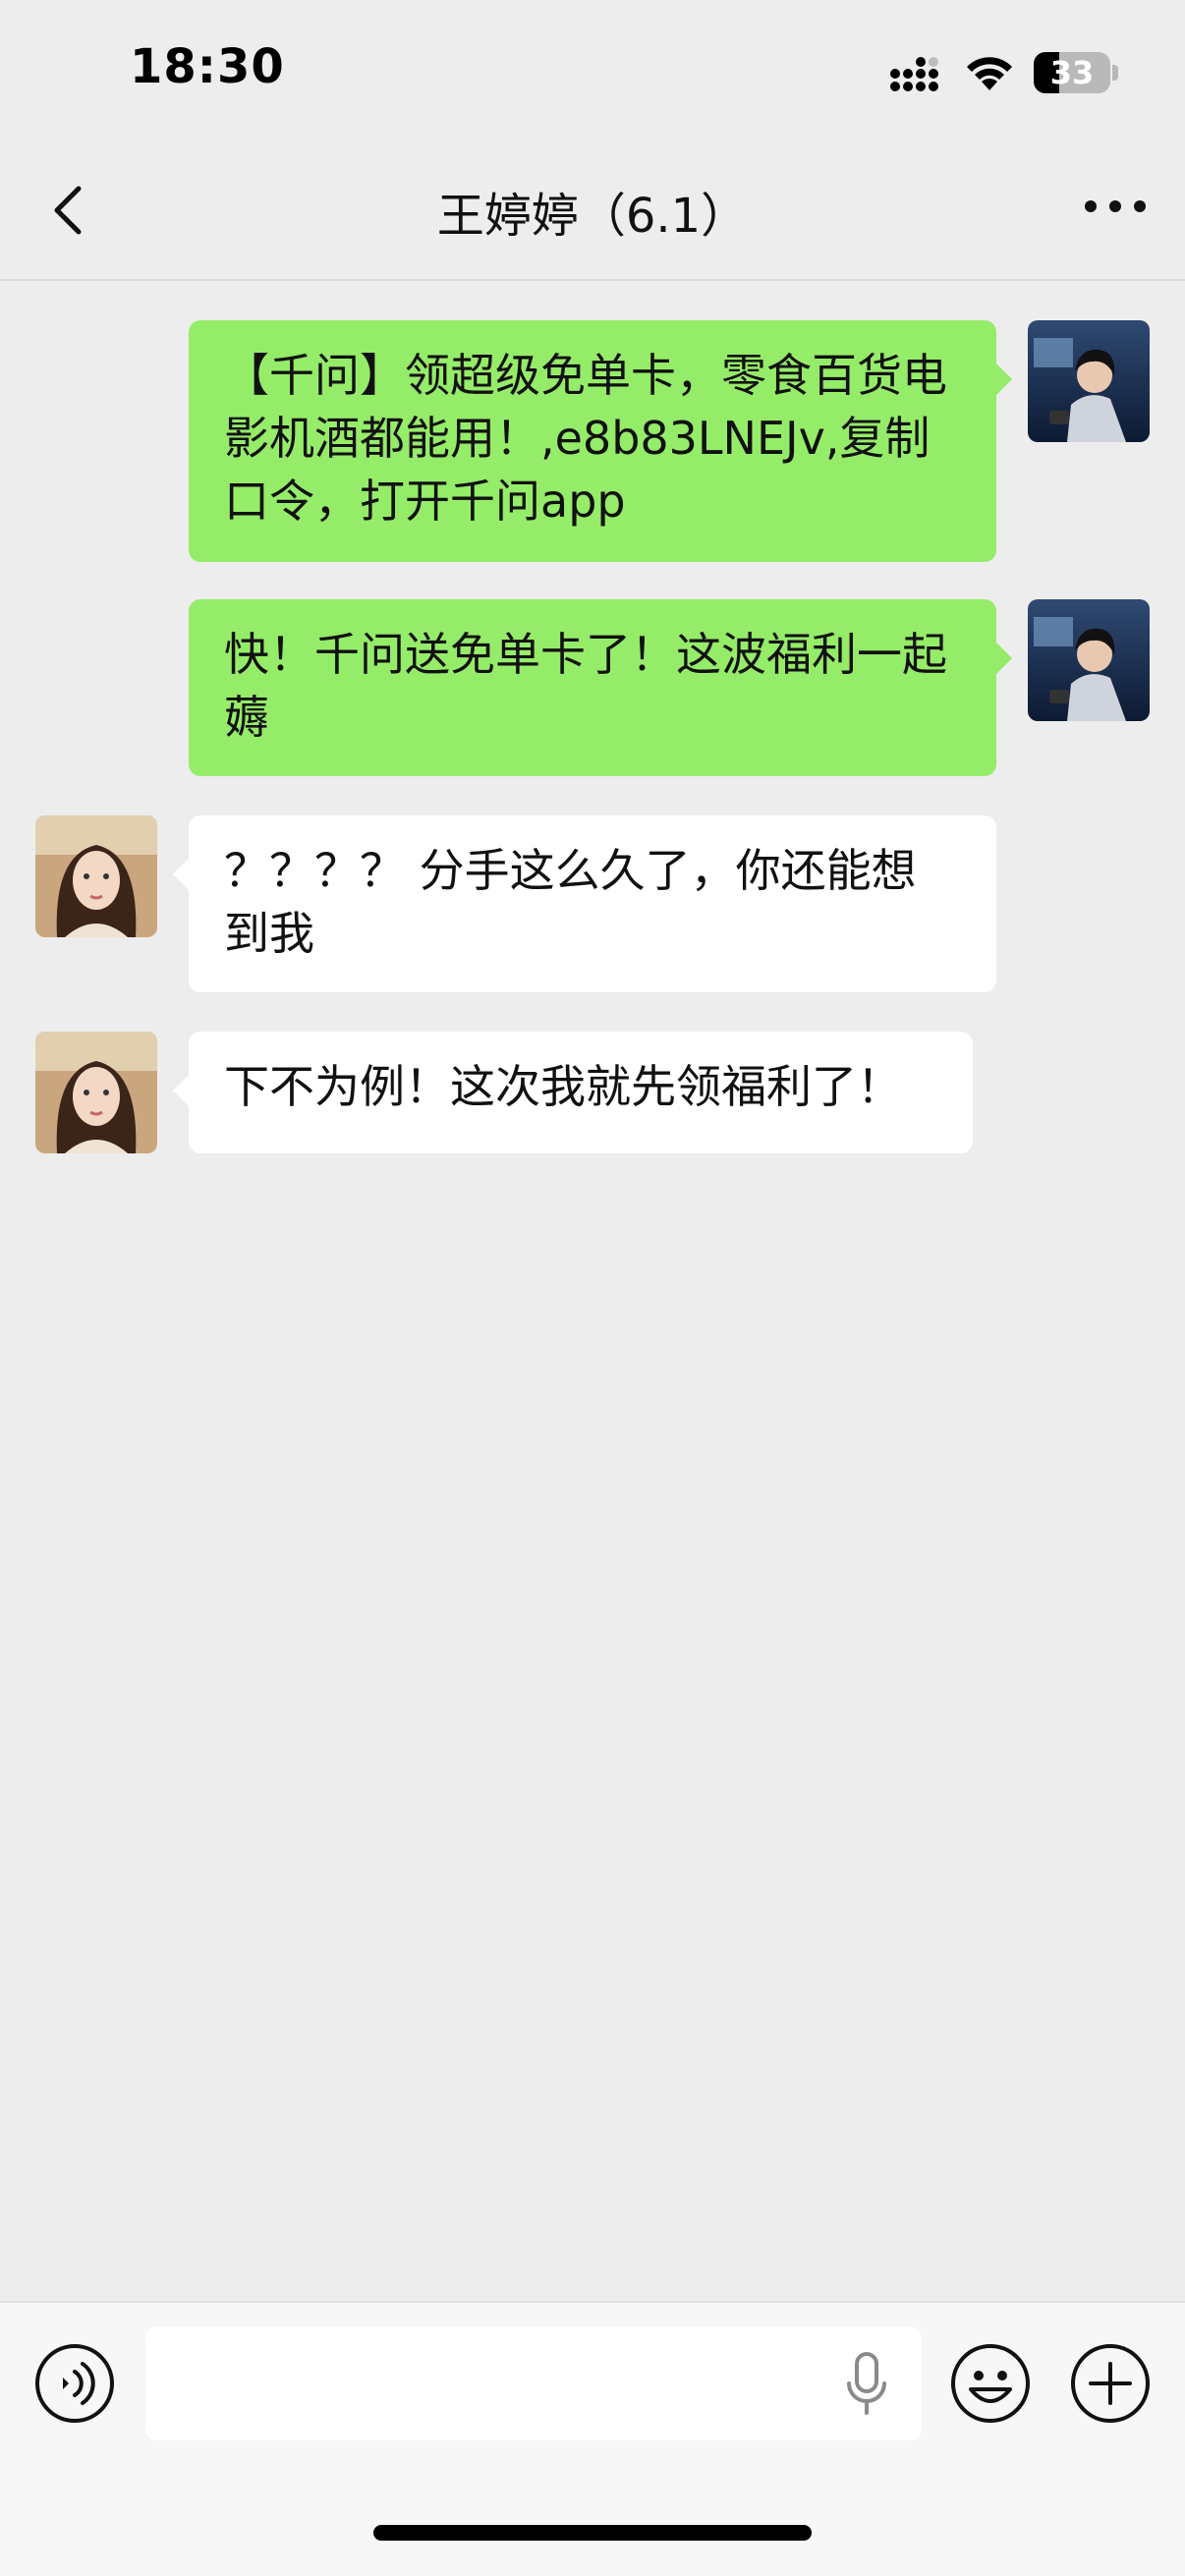  Describe the element at coordinates (1115, 206) in the screenshot. I see `more-icon` at that location.